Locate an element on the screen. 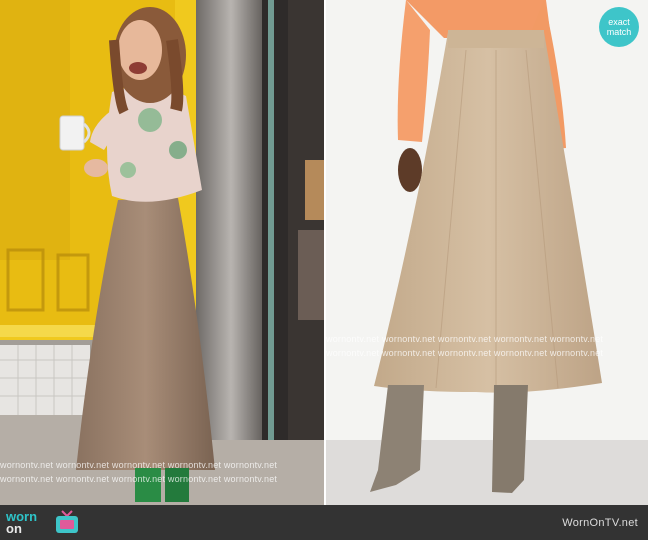  site-name: WornOnTV.net is located at coordinates (600, 523).